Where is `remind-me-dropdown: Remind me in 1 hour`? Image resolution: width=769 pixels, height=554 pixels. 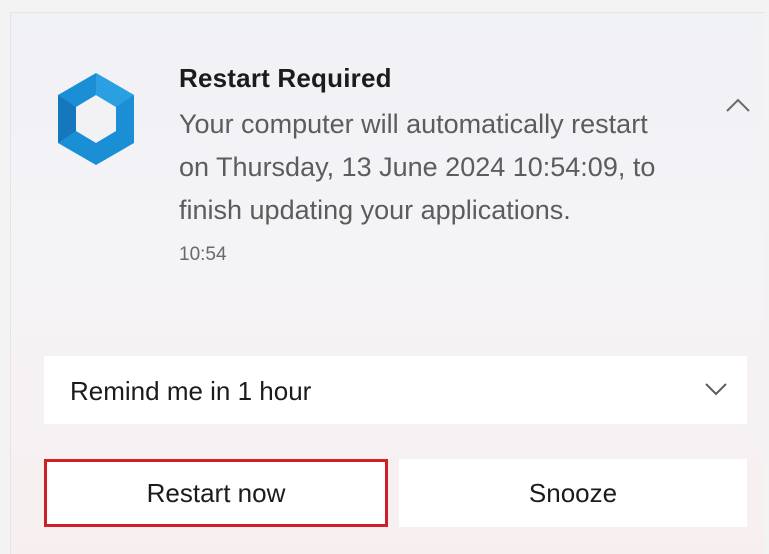 remind-me-dropdown: Remind me in 1 hour is located at coordinates (395, 390).